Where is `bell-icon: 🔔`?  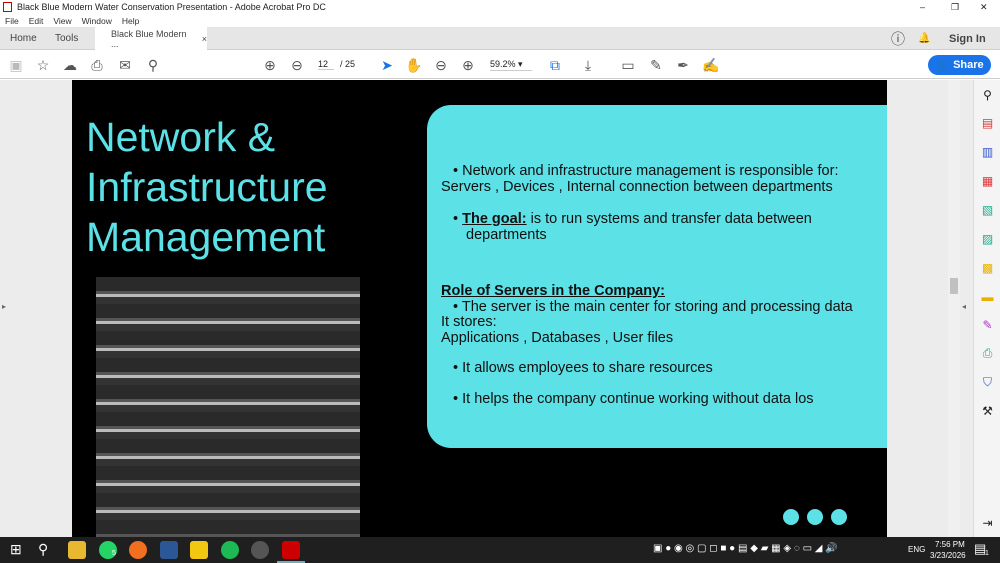 bell-icon: 🔔 is located at coordinates (924, 38).